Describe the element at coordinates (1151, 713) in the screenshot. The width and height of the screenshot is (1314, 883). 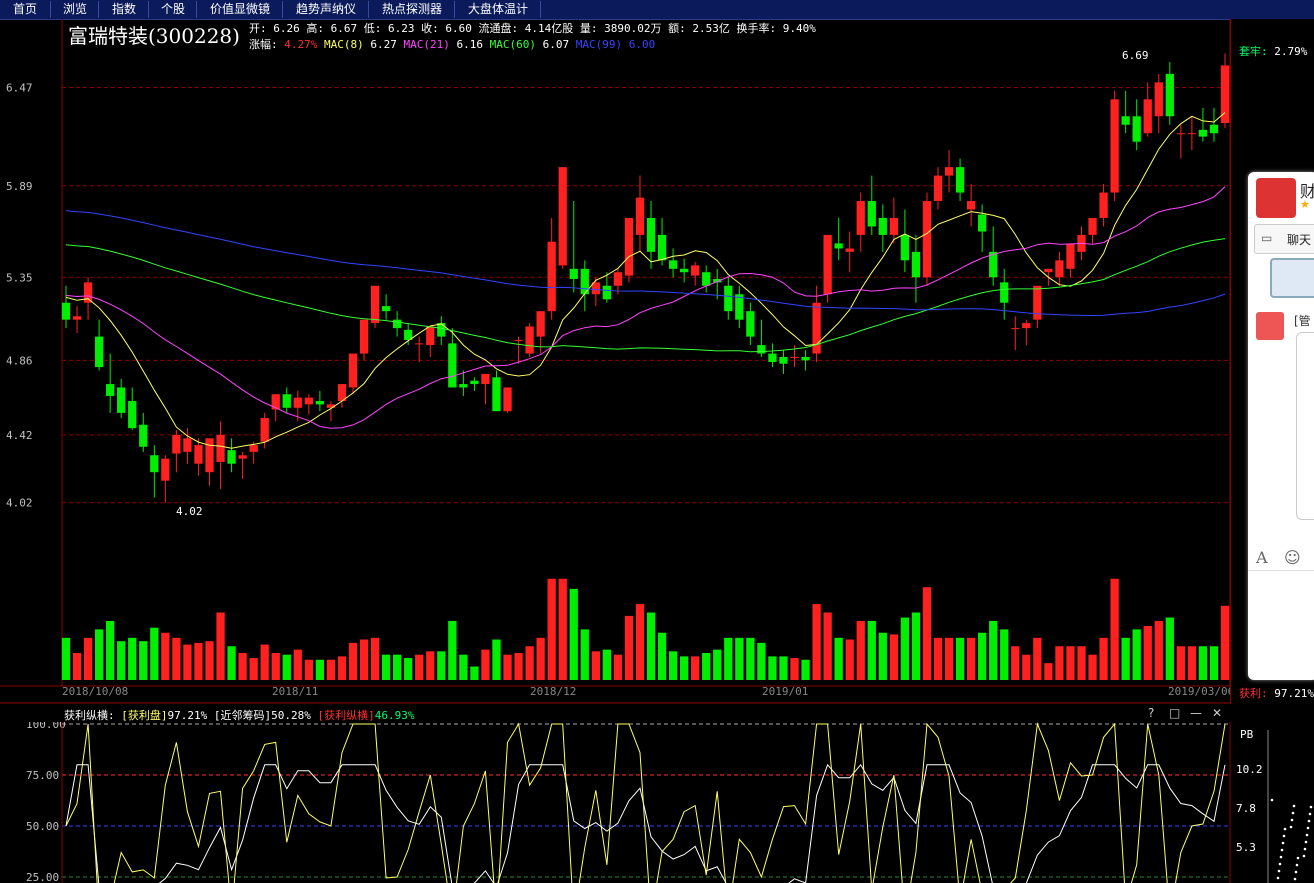
I see `help-button: ?` at that location.